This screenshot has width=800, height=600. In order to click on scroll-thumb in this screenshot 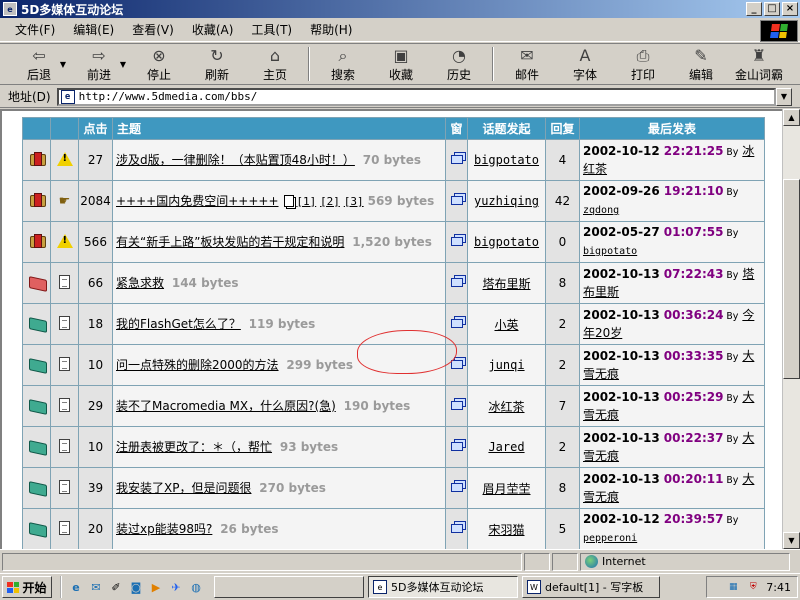, I will do `click(791, 279)`.